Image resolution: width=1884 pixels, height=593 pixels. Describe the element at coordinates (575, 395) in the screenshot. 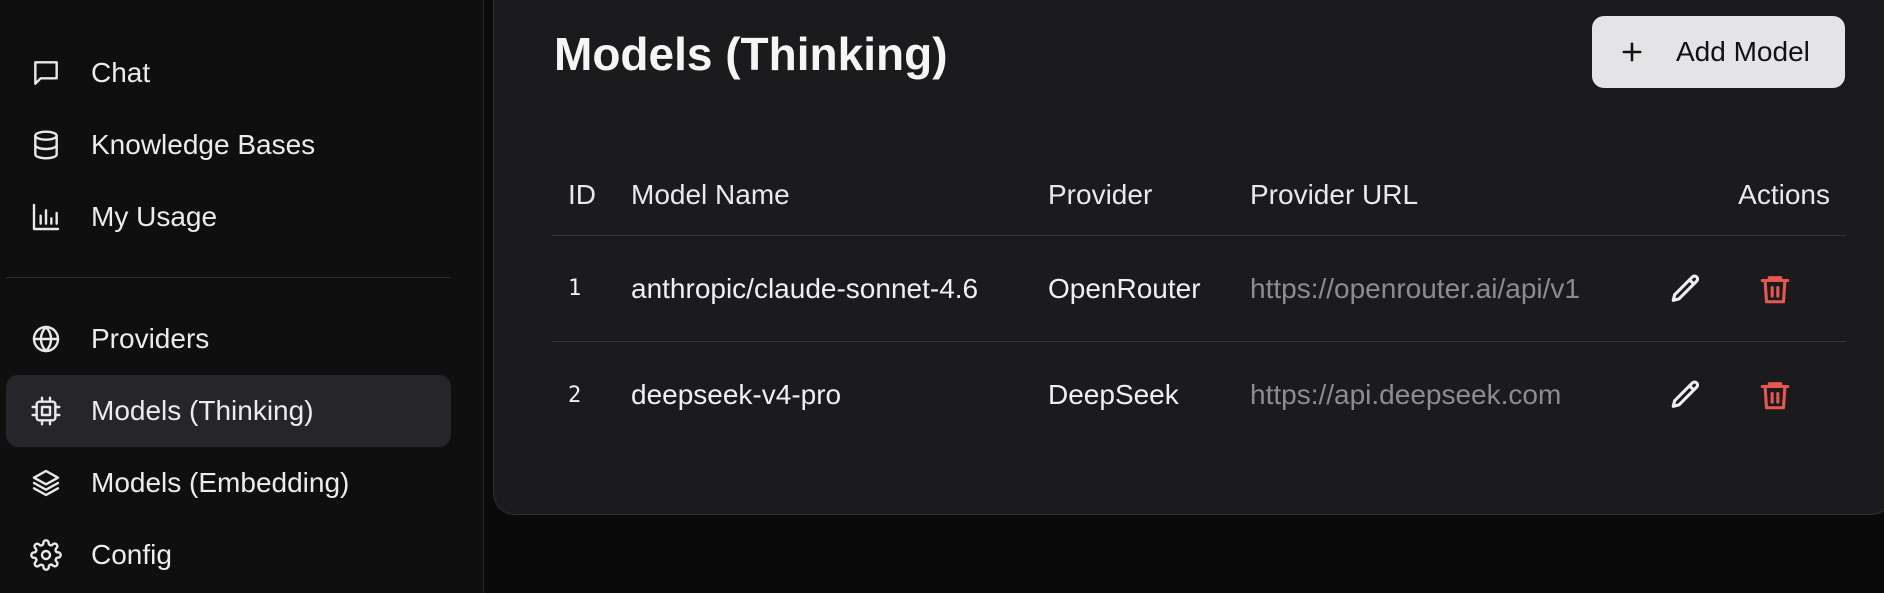

I see `cell-id: 2` at that location.